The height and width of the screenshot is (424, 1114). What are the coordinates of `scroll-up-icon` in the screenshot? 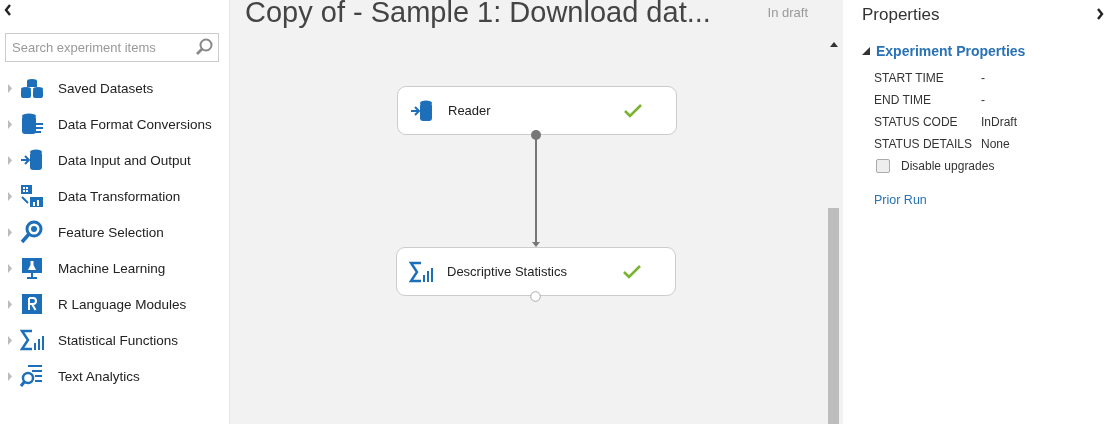 It's located at (834, 44).